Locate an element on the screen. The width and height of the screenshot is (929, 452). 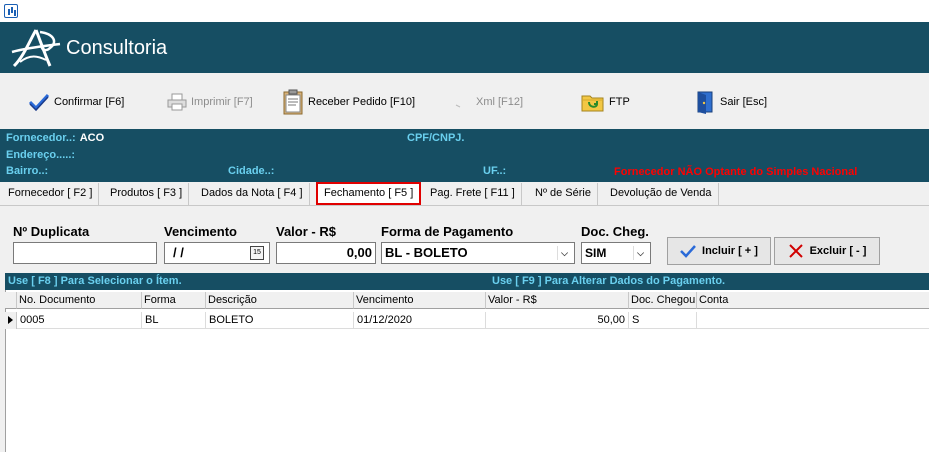
receber-pedido-label: Receber Pedido [F10] is located at coordinates (362, 102).